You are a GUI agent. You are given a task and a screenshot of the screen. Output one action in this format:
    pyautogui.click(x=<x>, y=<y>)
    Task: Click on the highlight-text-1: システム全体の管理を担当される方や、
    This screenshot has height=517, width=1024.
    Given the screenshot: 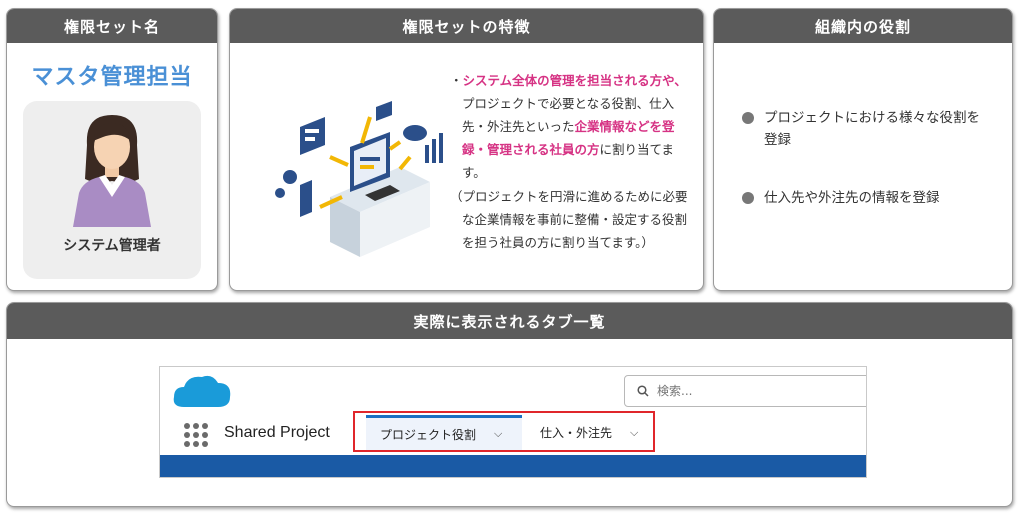 What is the action you would take?
    pyautogui.click(x=574, y=80)
    